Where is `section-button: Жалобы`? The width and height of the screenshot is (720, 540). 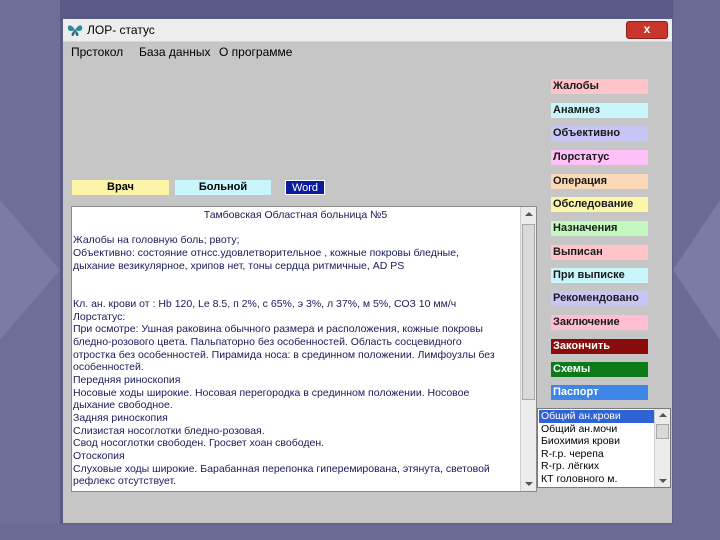 section-button: Жалобы is located at coordinates (599, 86).